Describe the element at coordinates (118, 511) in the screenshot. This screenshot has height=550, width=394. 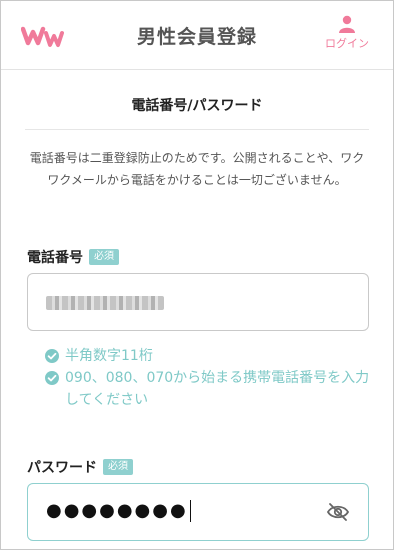
I see `password-value: ●●●●●●●●` at that location.